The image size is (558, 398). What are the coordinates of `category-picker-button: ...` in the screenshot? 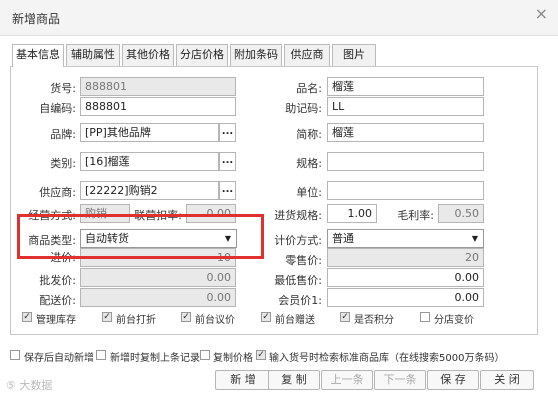 It's located at (227, 161).